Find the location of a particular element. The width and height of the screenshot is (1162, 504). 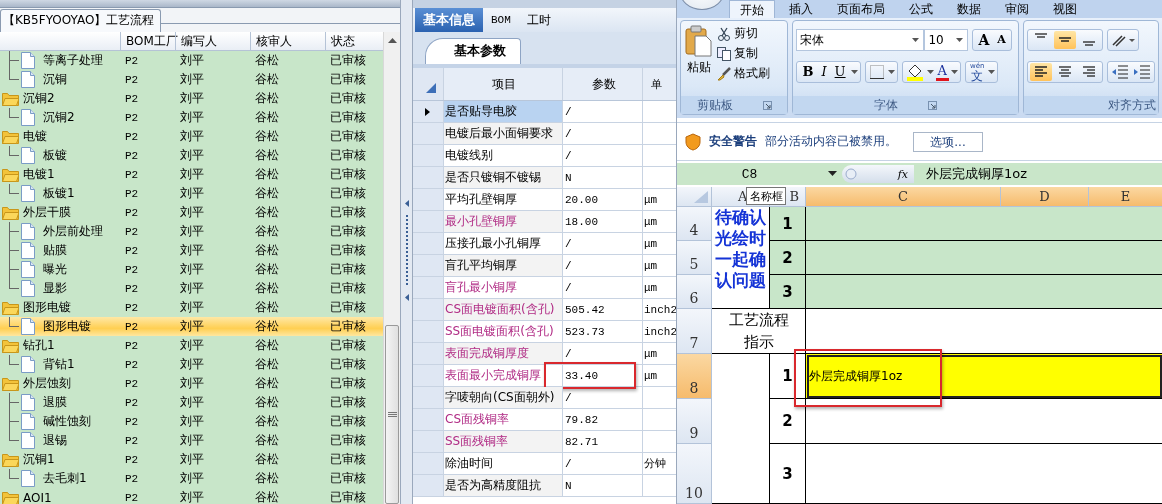

ribbon-command: 复制 is located at coordinates (743, 53).